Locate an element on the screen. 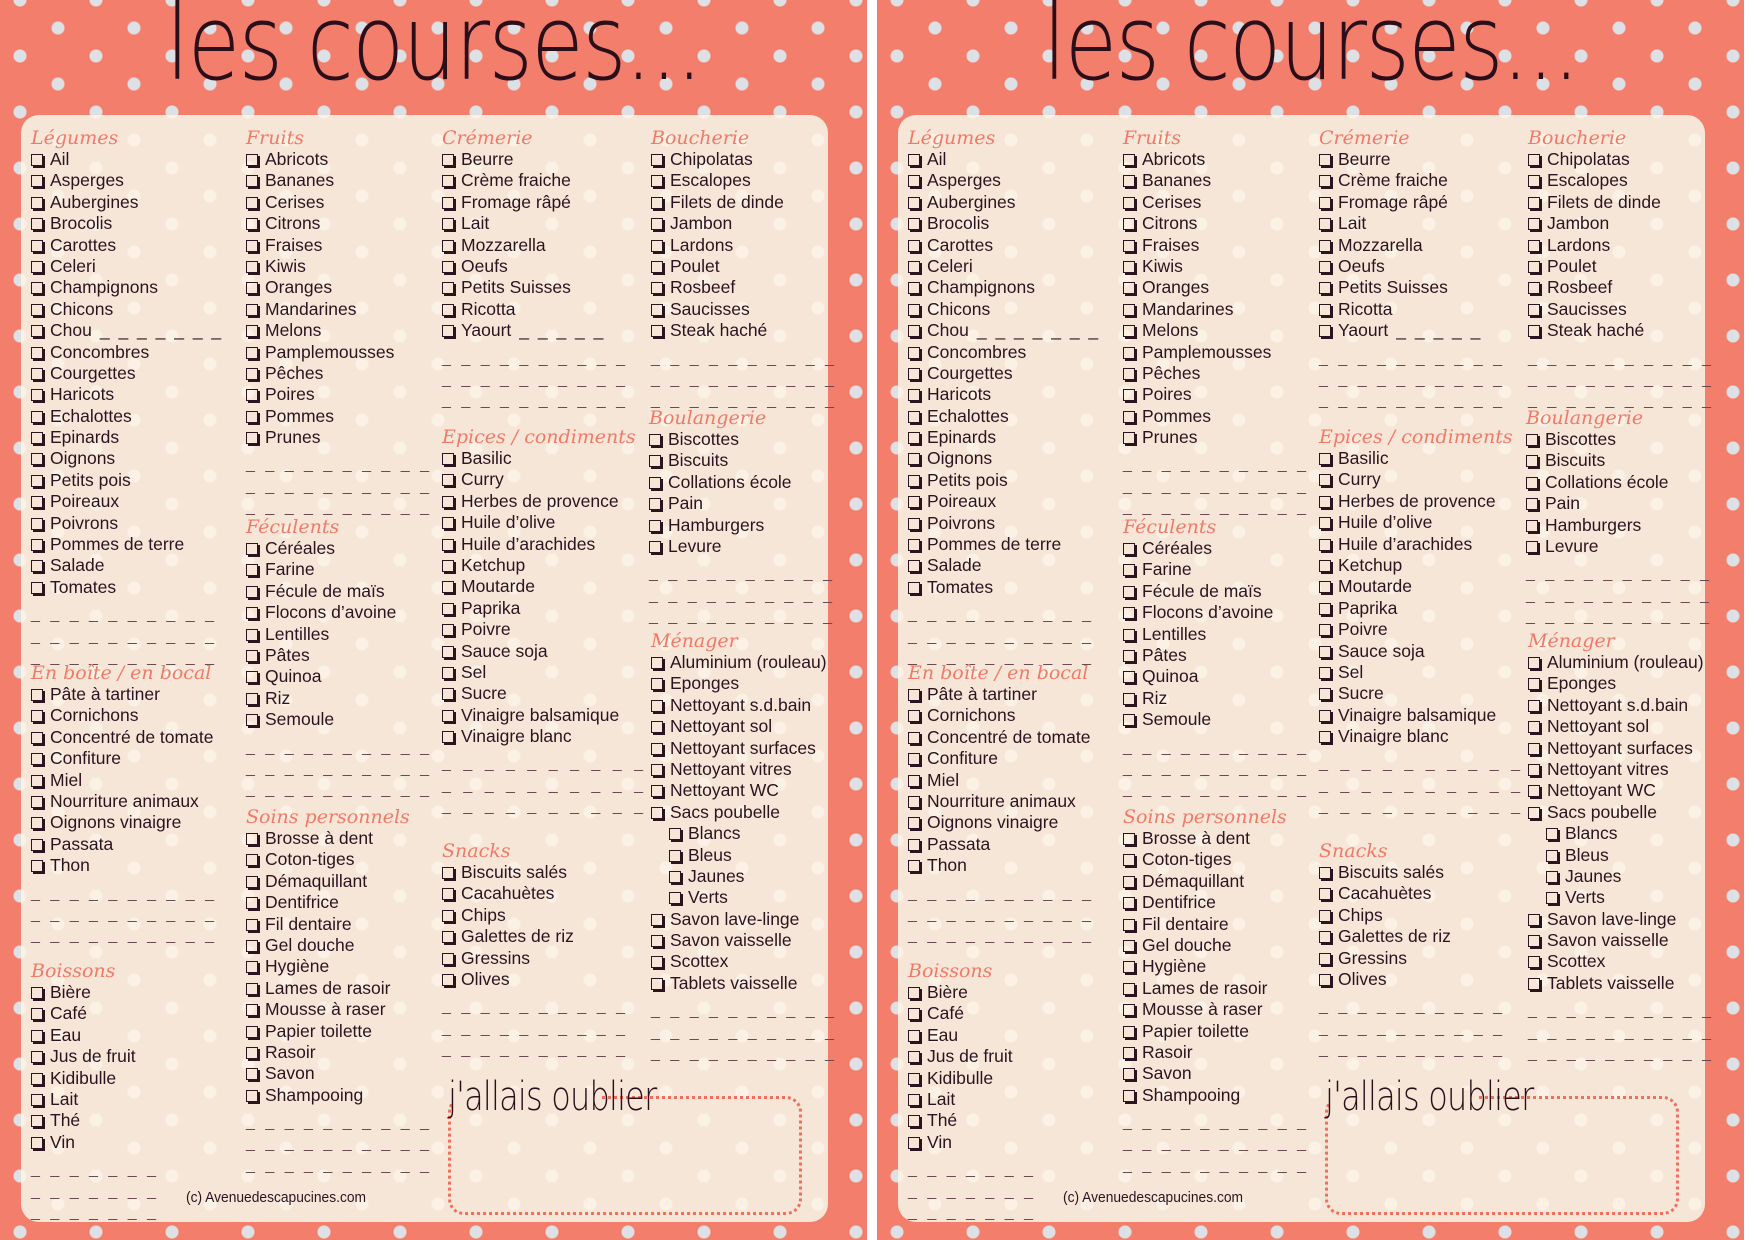  checklist-item: Paprika is located at coordinates (544, 608).